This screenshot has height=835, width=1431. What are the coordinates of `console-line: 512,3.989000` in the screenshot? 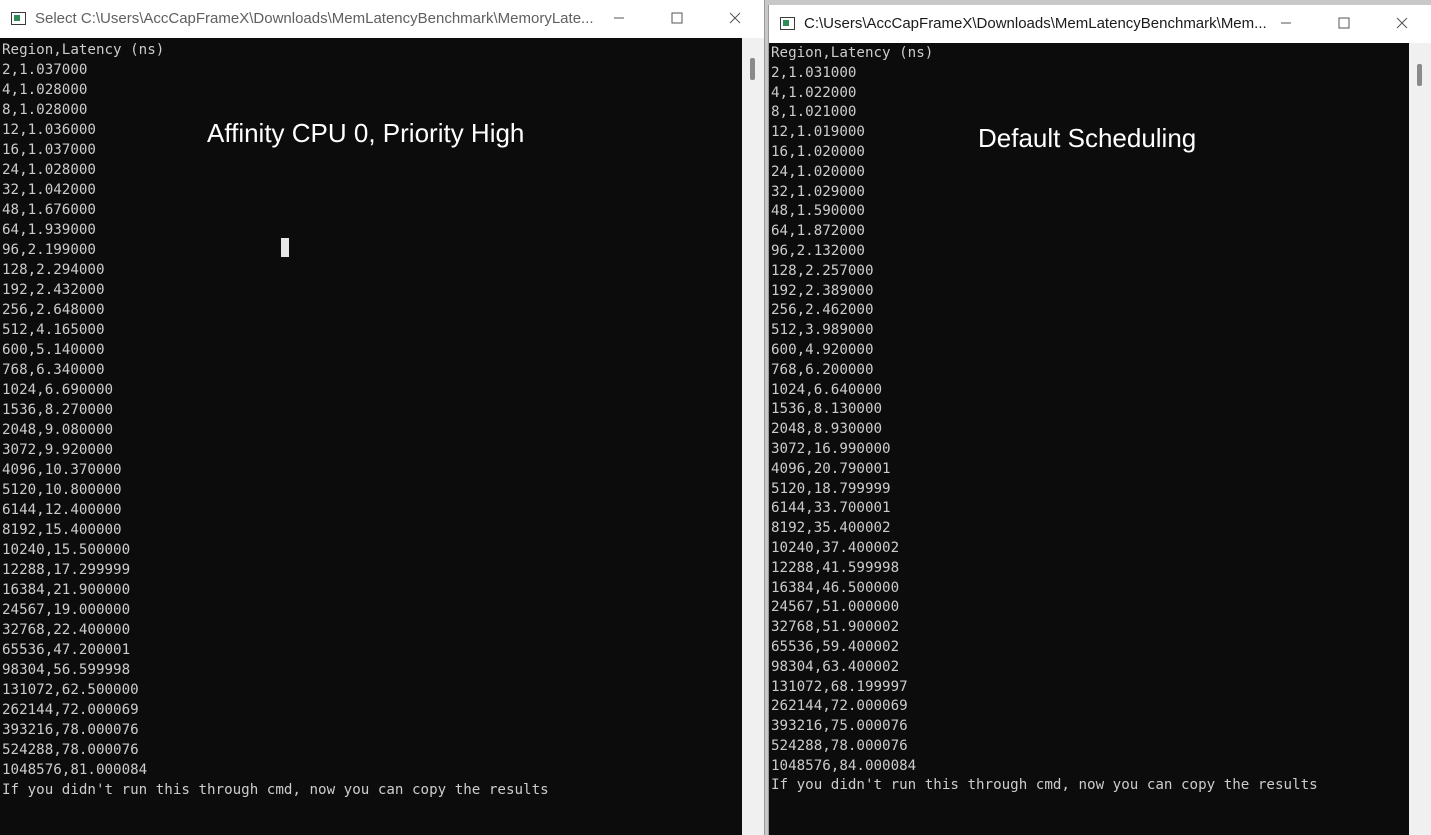 It's located at (822, 330).